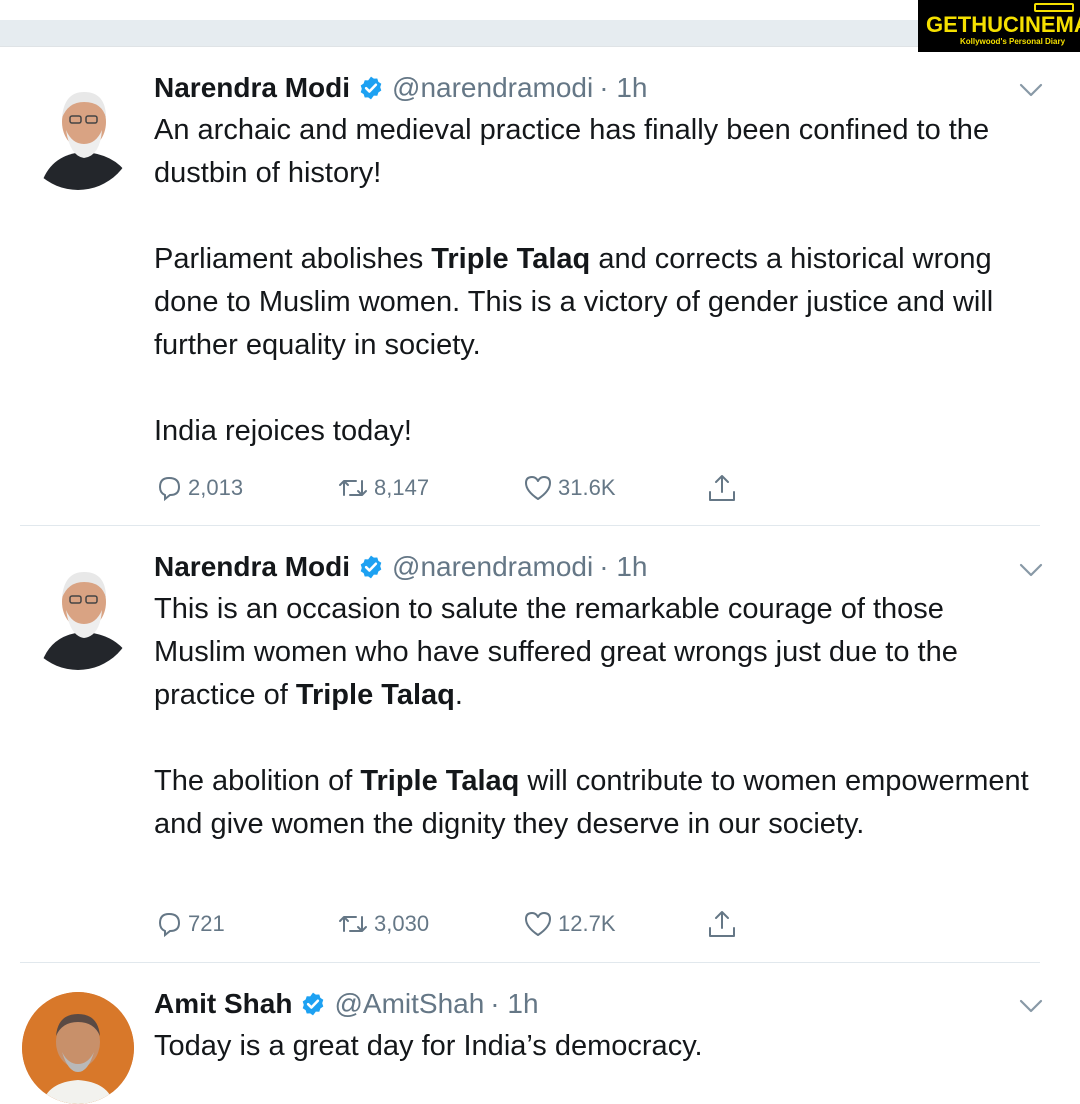 Image resolution: width=1080 pixels, height=1104 pixels. I want to click on retweet-count: 8,147, so click(402, 487).